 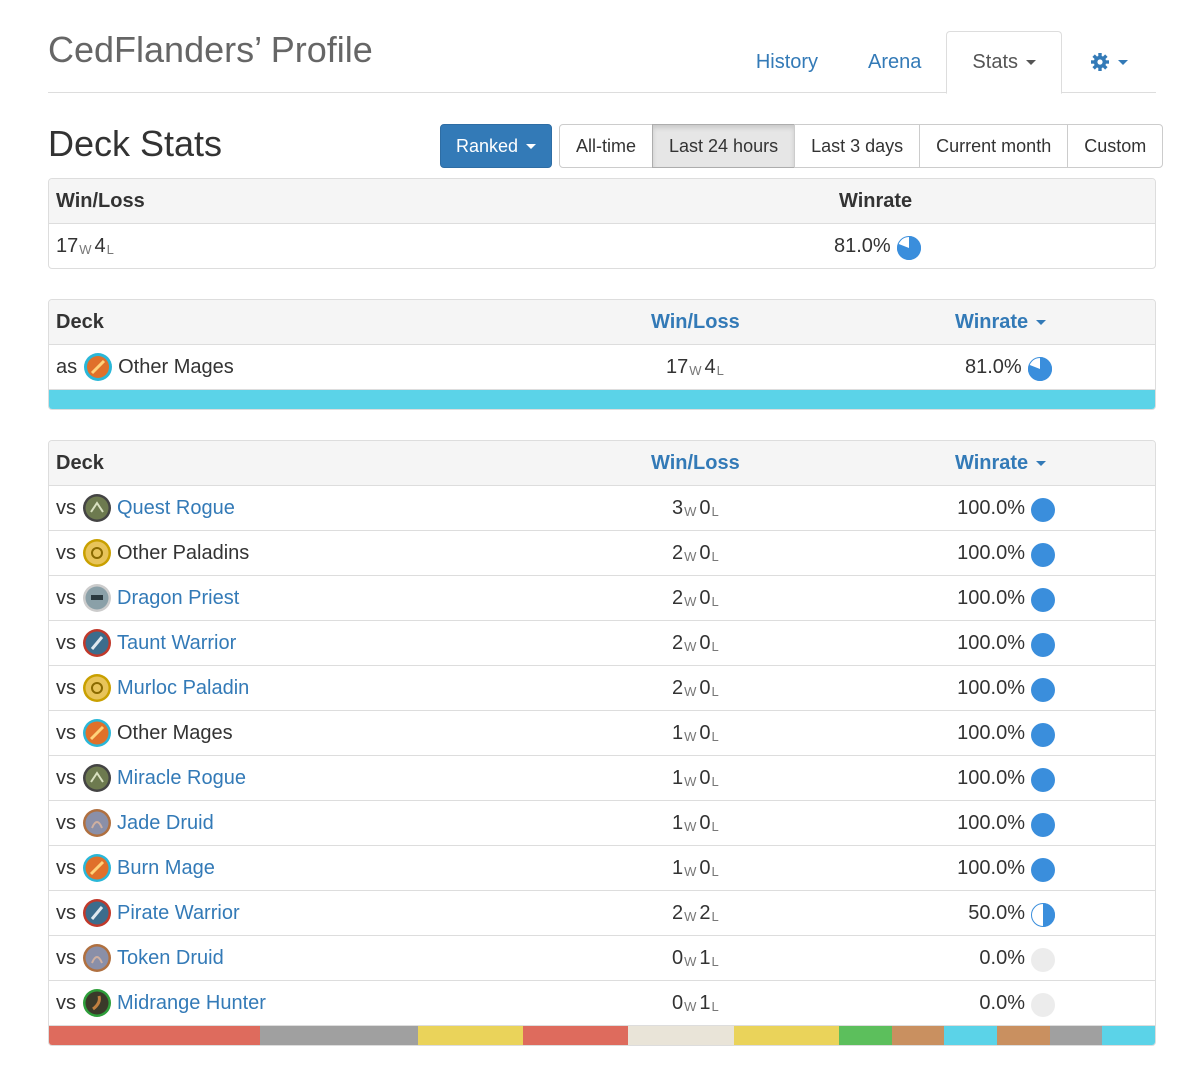 I want to click on opponent-deck-name: Midrange Hunter, so click(x=191, y=1003).